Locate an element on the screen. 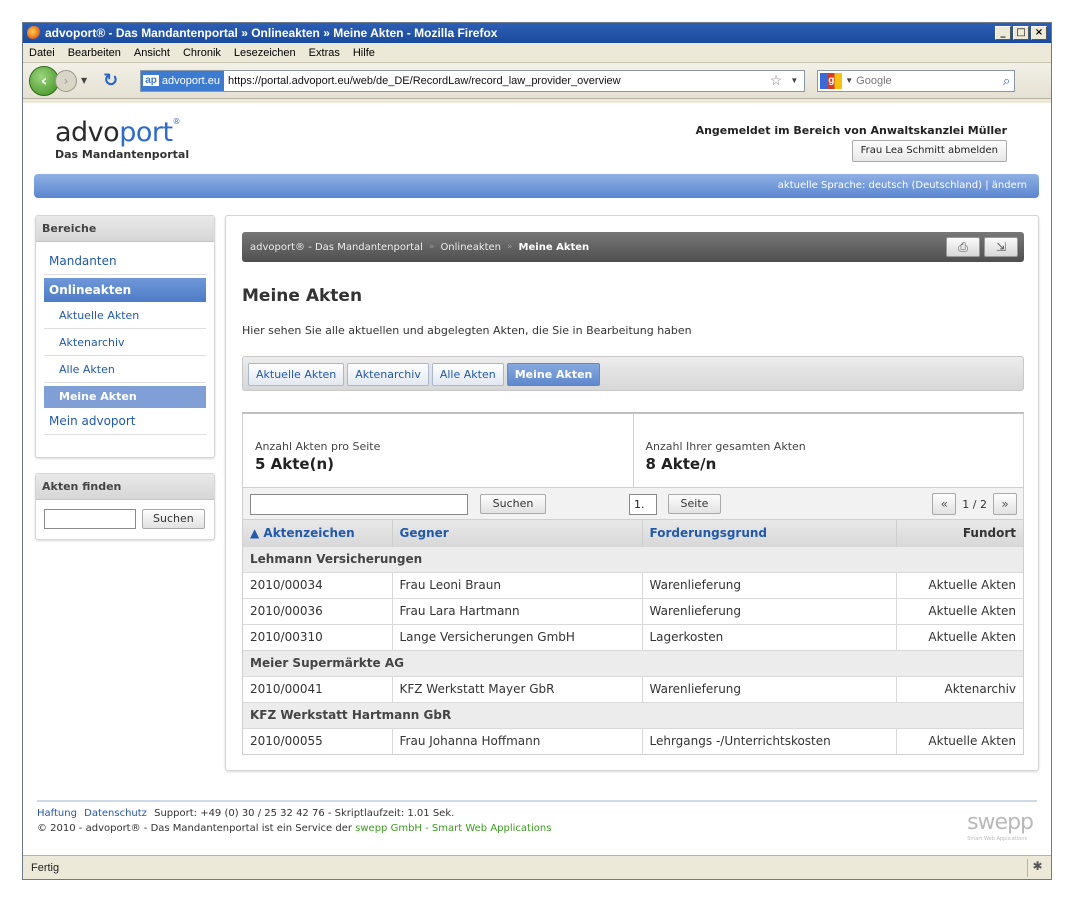 This screenshot has height=901, width=1072. site-identity: ap advoport.eu is located at coordinates (183, 80).